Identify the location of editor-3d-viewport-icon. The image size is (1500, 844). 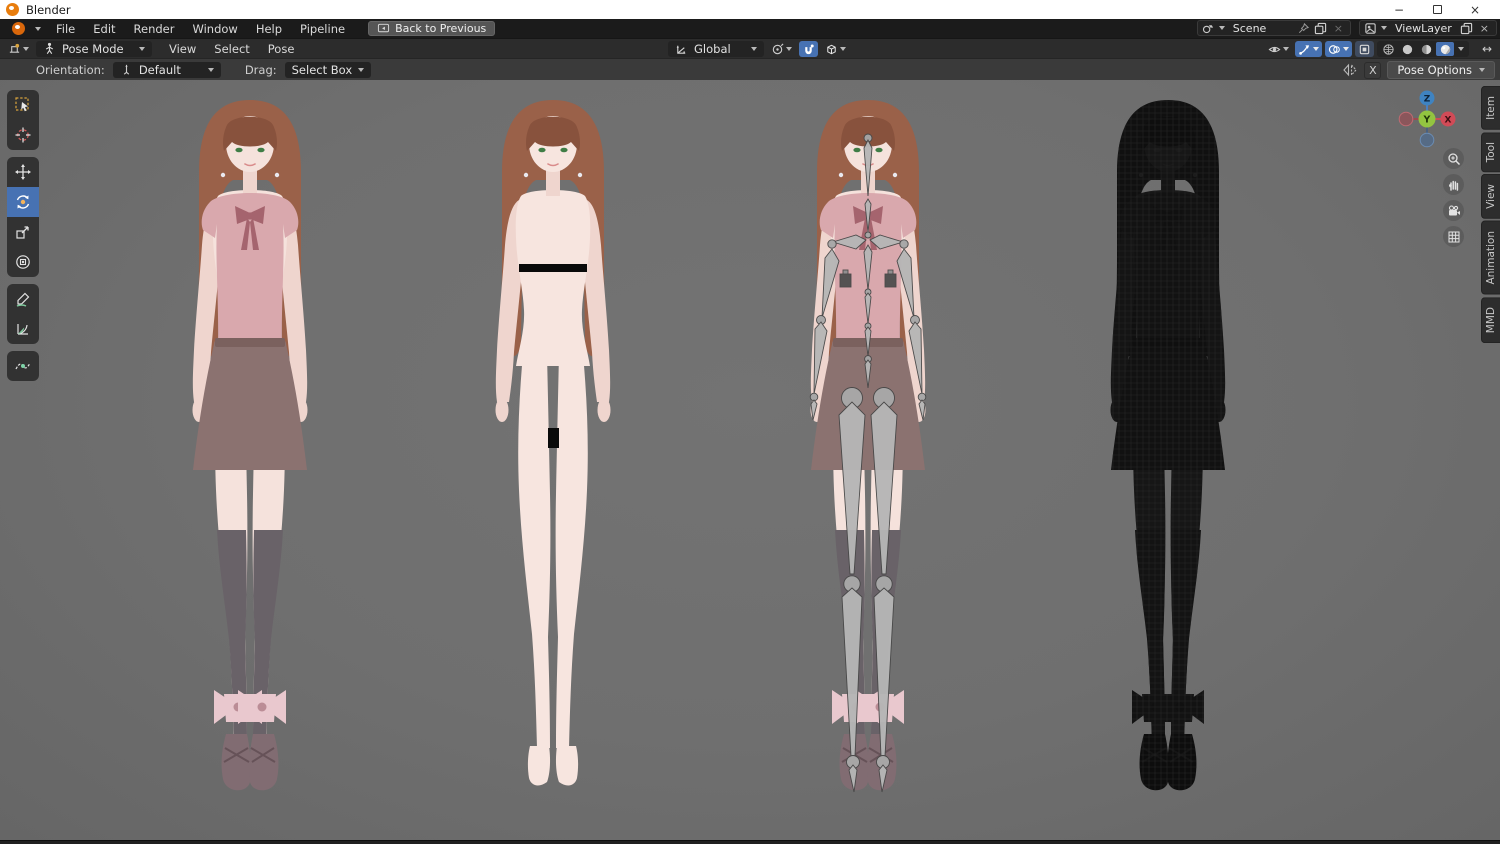
(14, 48).